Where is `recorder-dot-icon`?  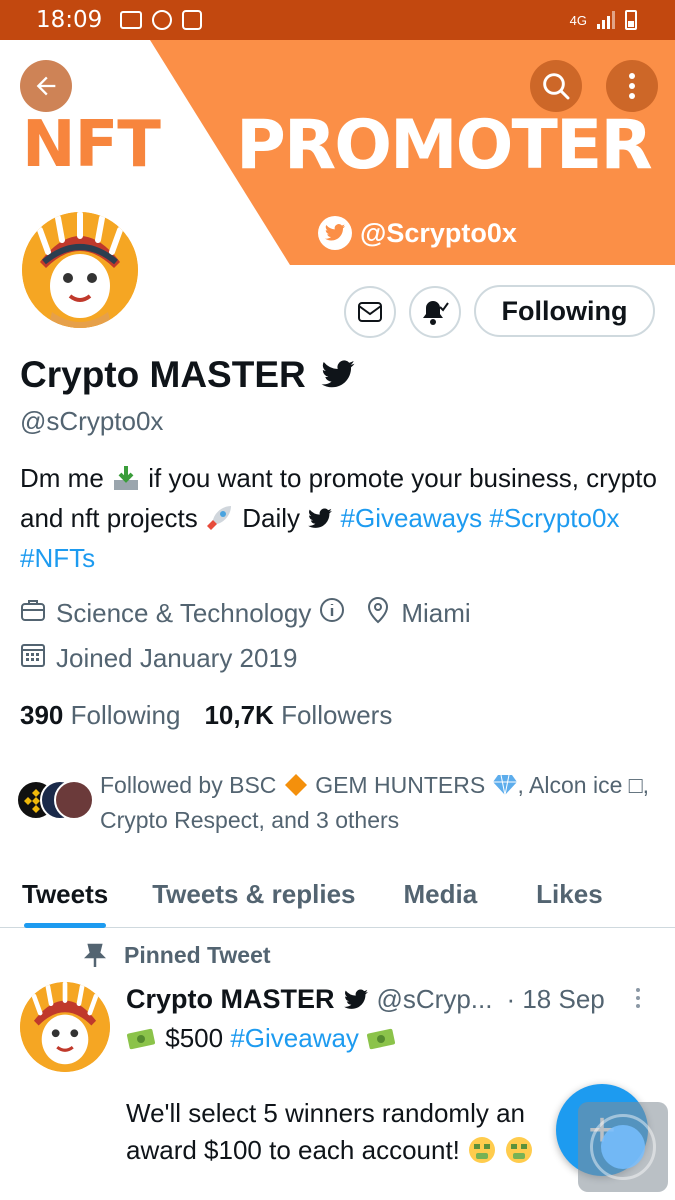 recorder-dot-icon is located at coordinates (623, 1147).